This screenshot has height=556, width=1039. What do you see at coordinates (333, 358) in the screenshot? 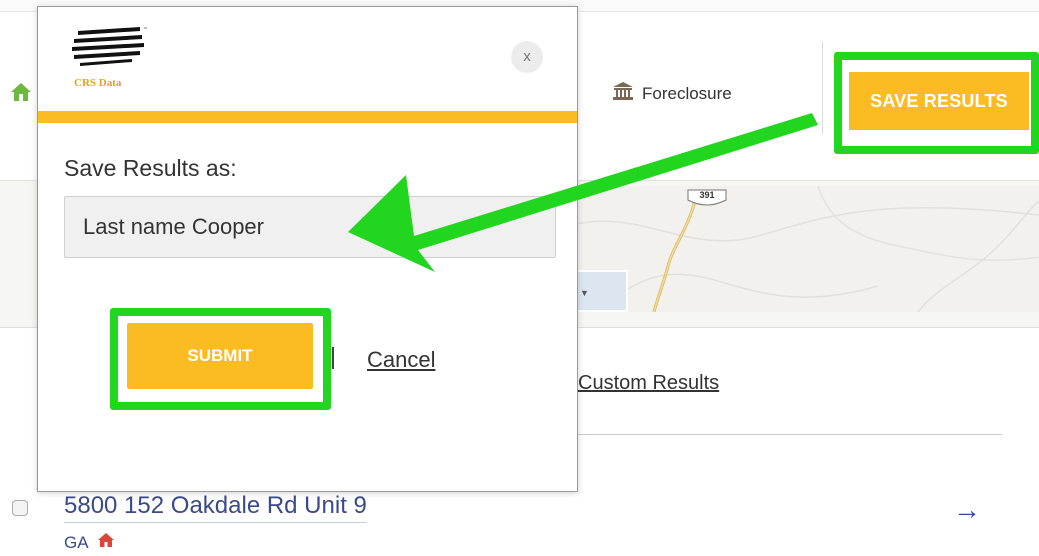
I see `separator` at bounding box center [333, 358].